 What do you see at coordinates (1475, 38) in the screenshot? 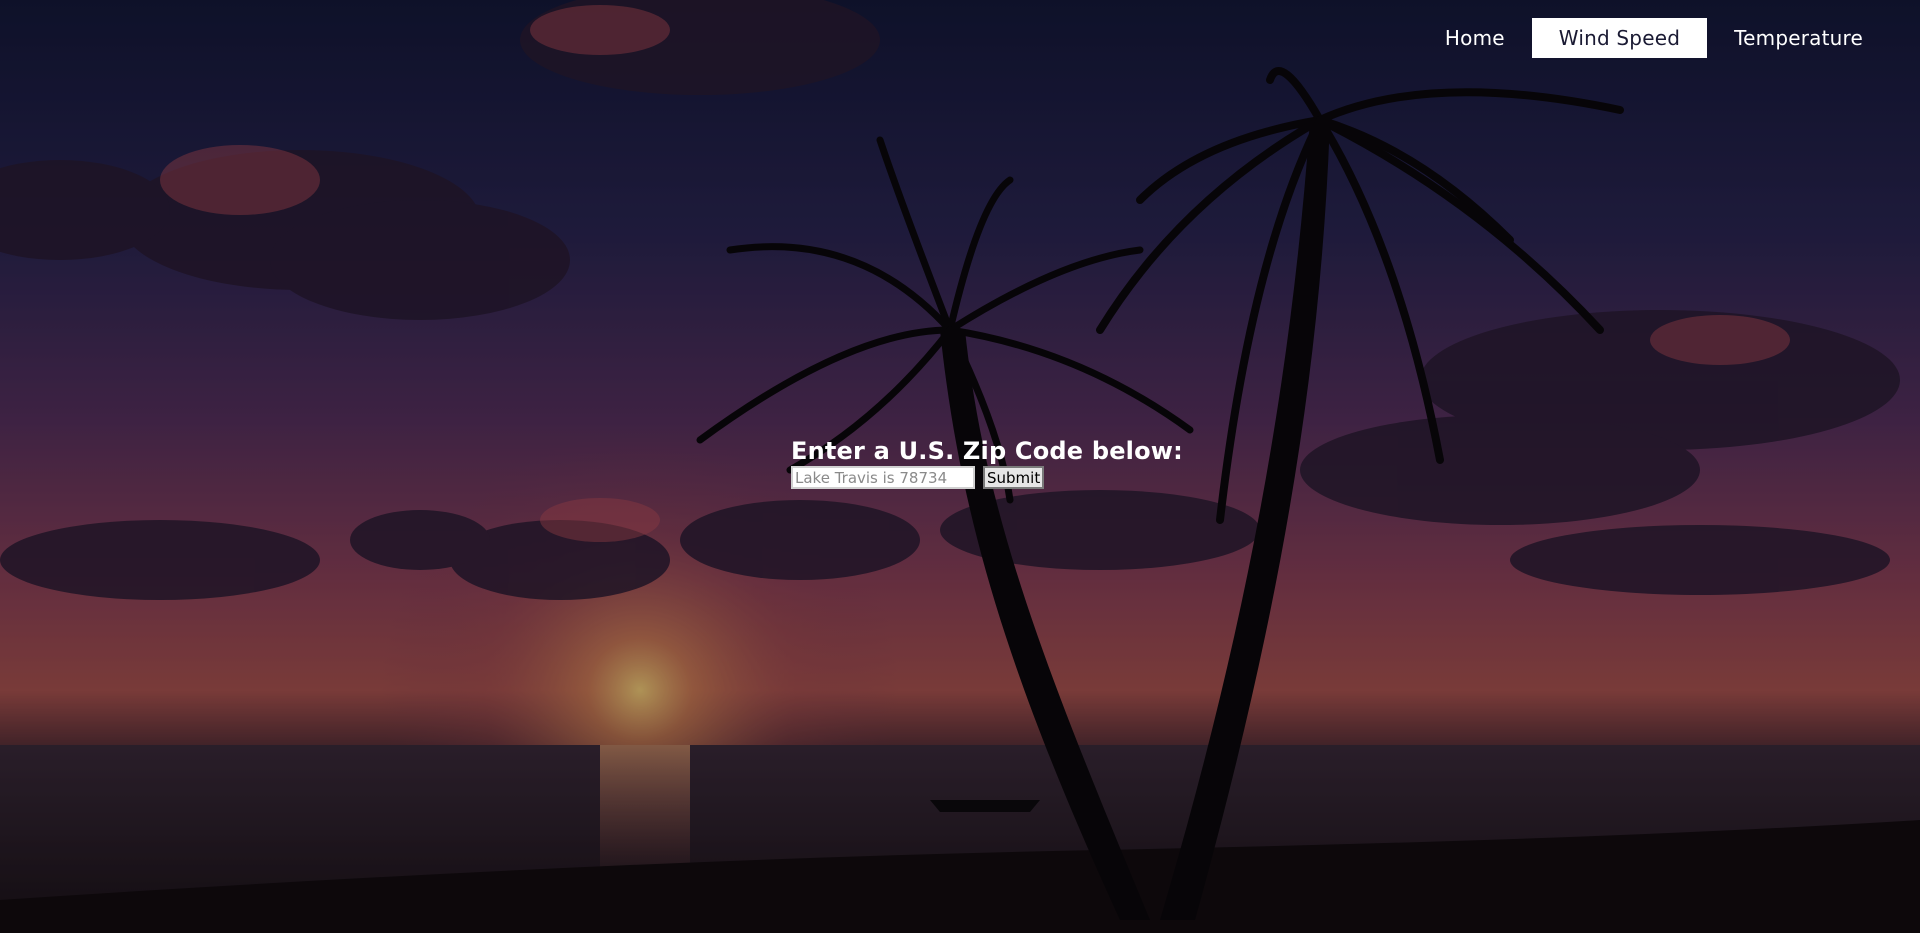
I see `nav-home-link: Home` at bounding box center [1475, 38].